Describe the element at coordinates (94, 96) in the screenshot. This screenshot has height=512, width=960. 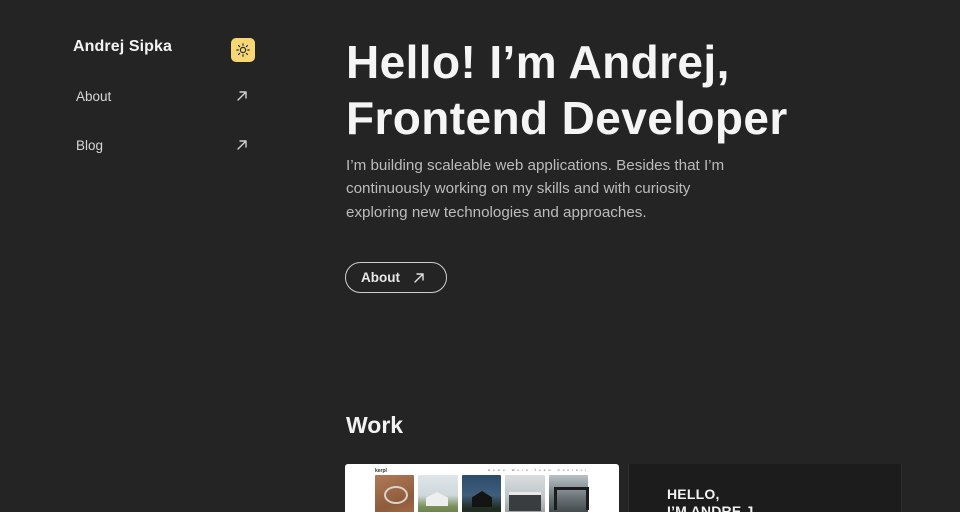
I see `nav-link-label: About` at that location.